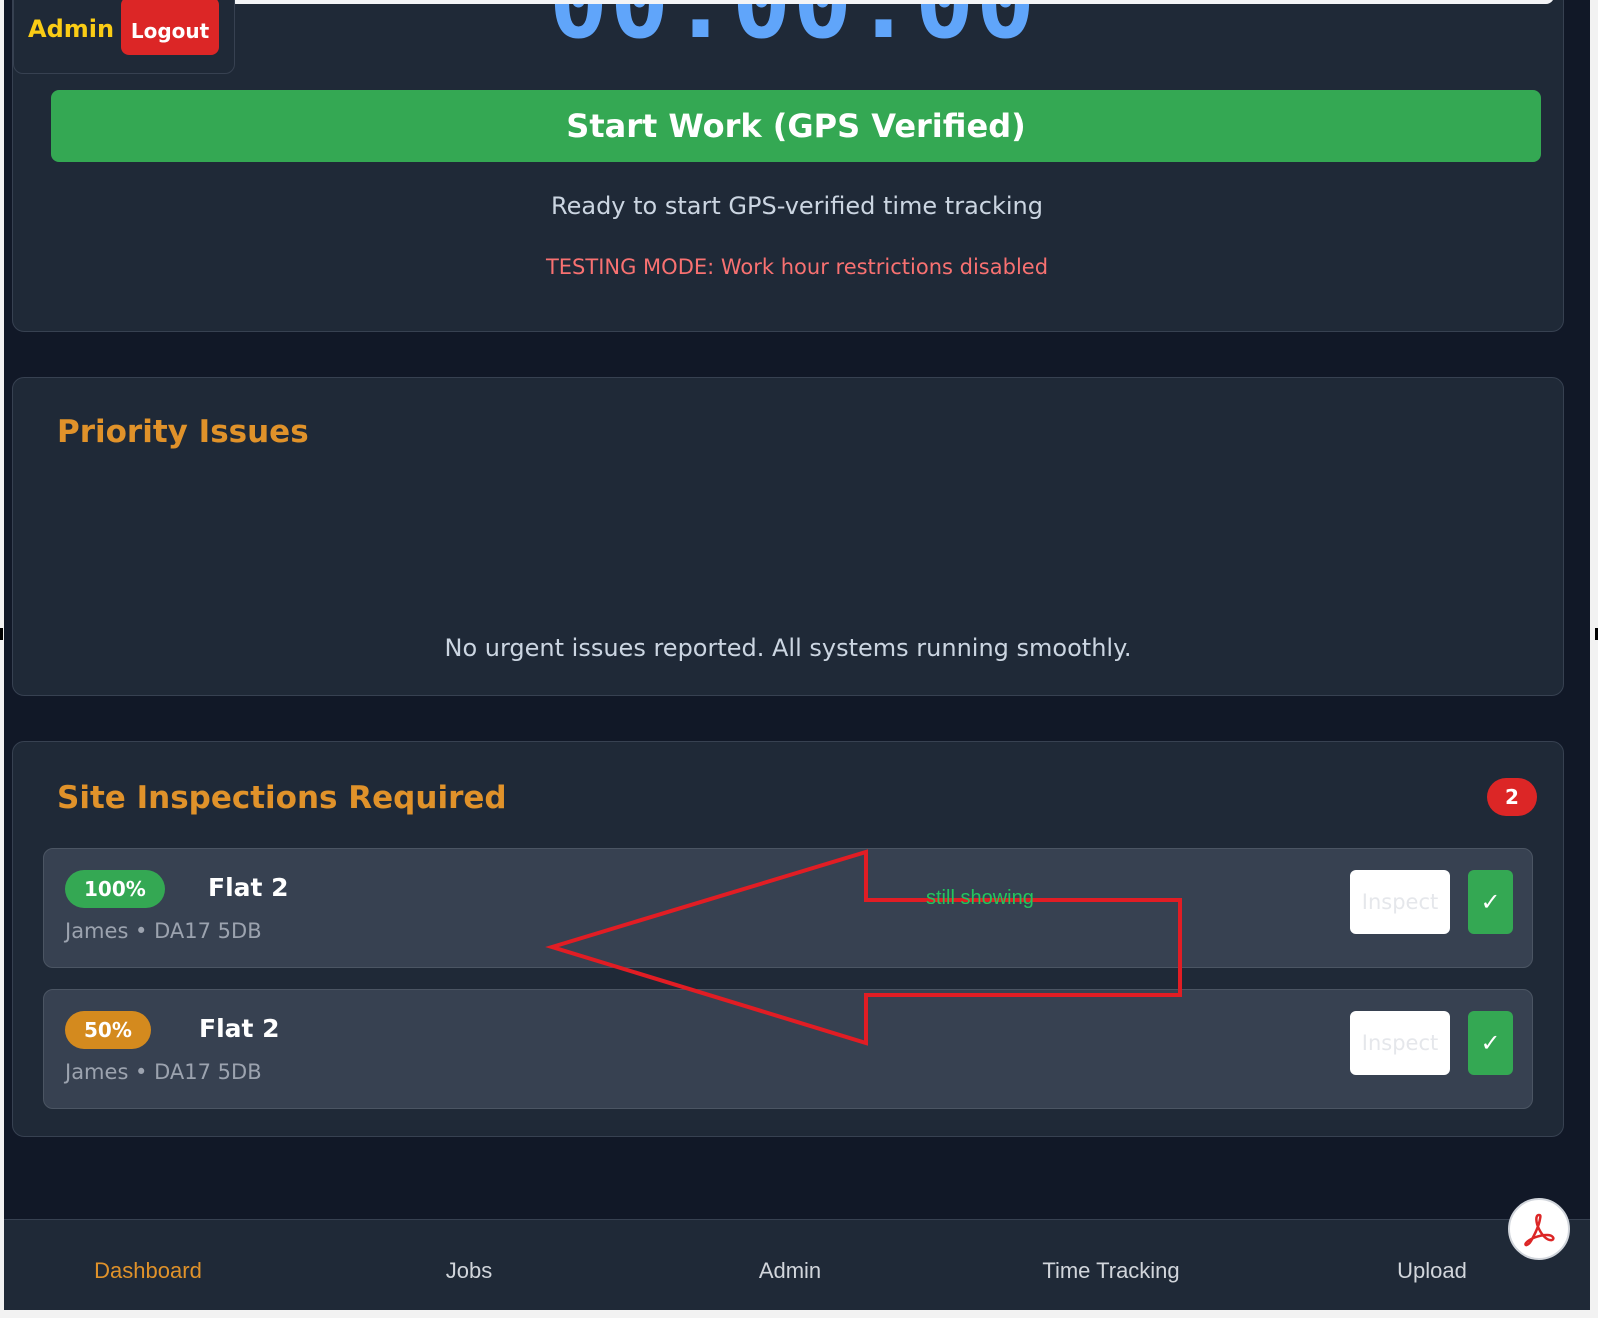 This screenshot has width=1598, height=1318. What do you see at coordinates (796, 126) in the screenshot?
I see `start-work-button: Start Work (GPS Verified)` at bounding box center [796, 126].